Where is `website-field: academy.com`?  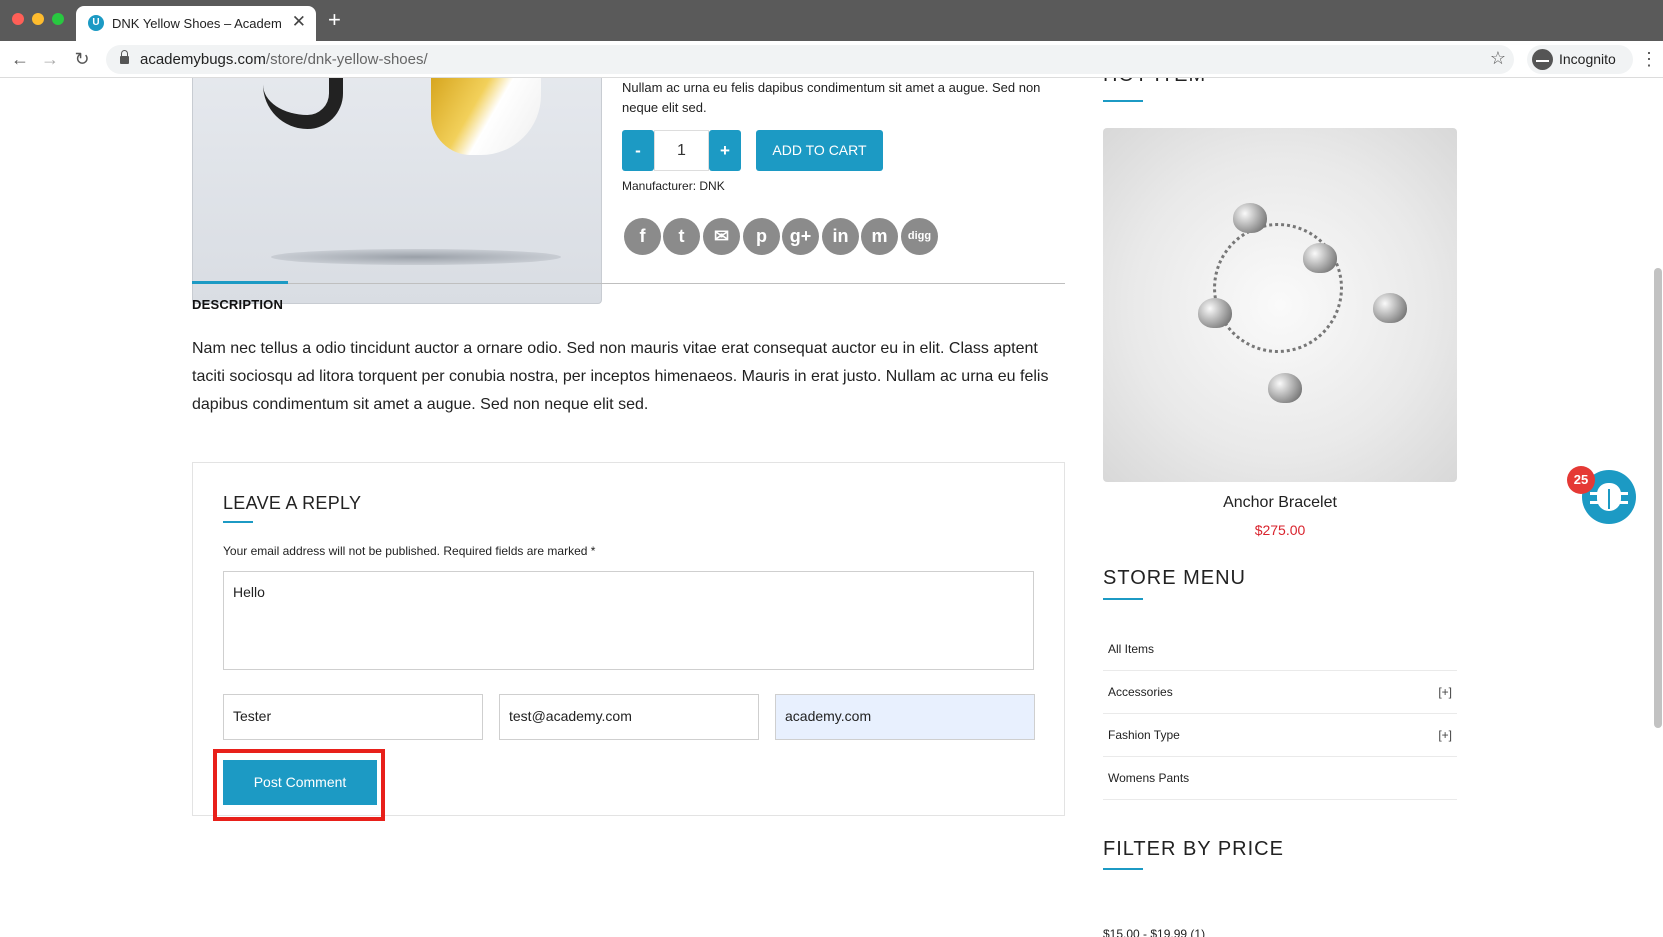
website-field: academy.com is located at coordinates (905, 717).